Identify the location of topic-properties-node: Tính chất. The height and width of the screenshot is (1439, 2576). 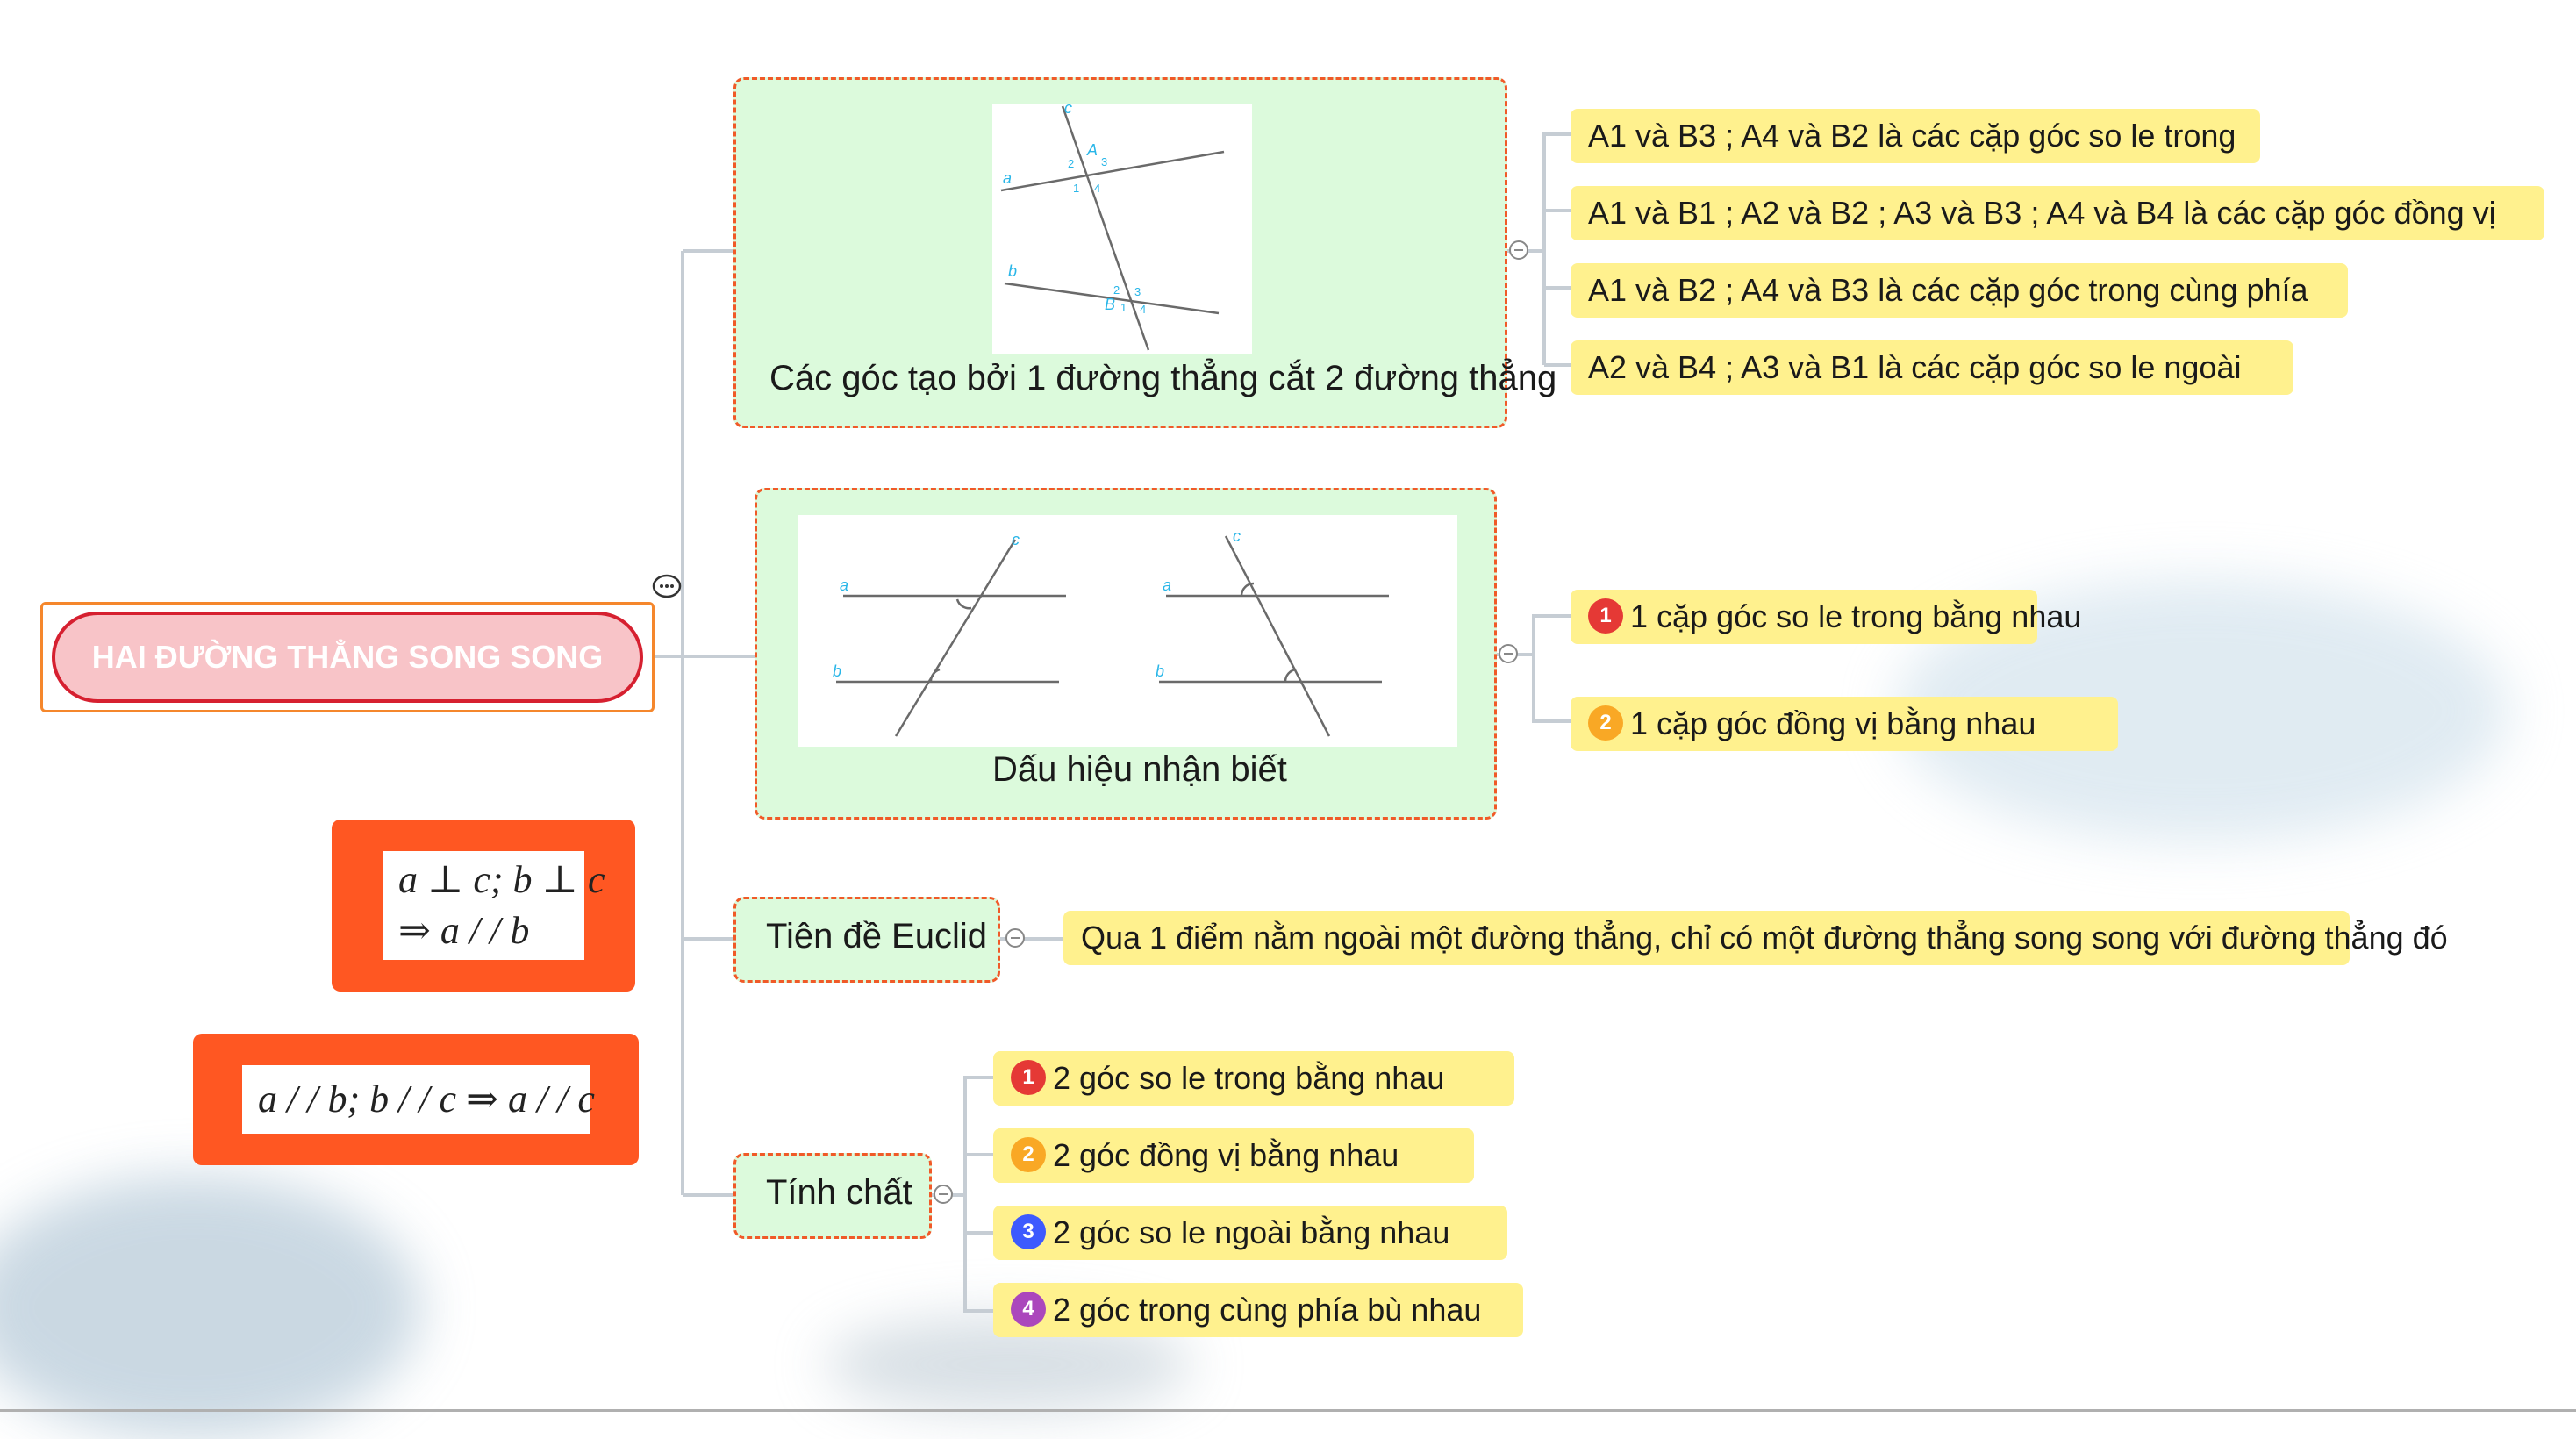
(832, 1196).